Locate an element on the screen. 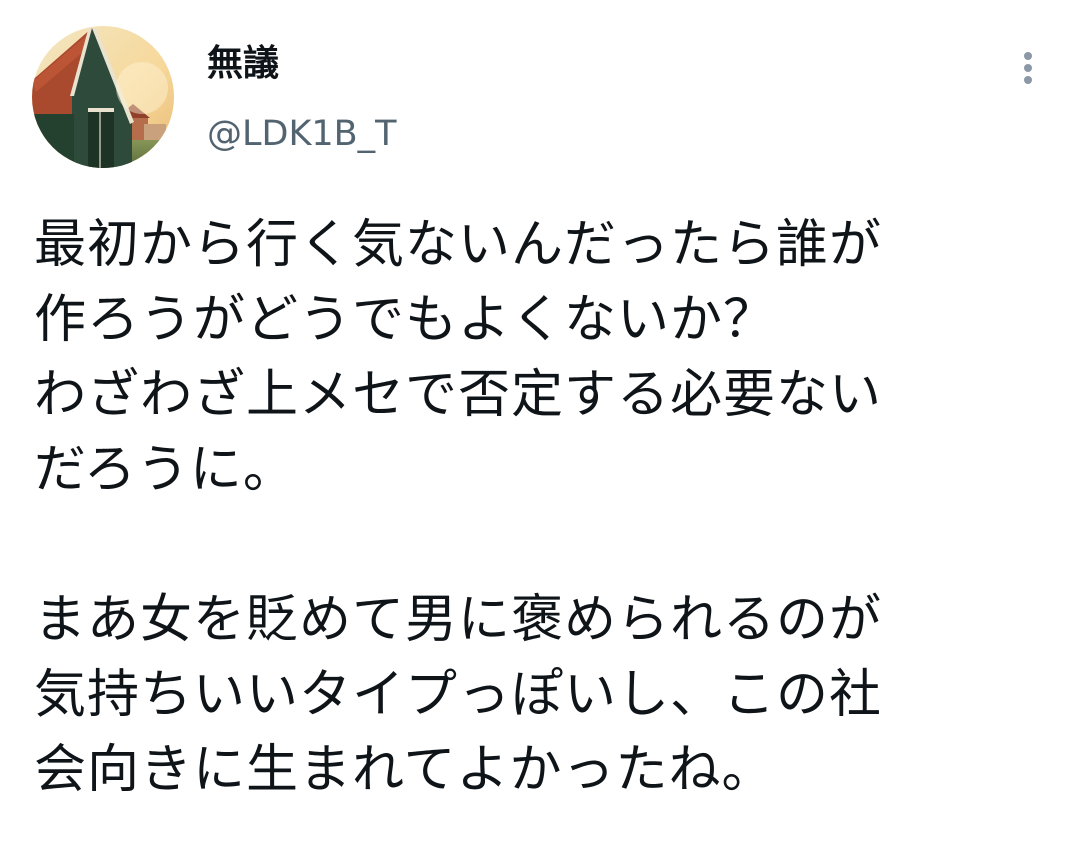  display-name: 無議 is located at coordinates (243, 64).